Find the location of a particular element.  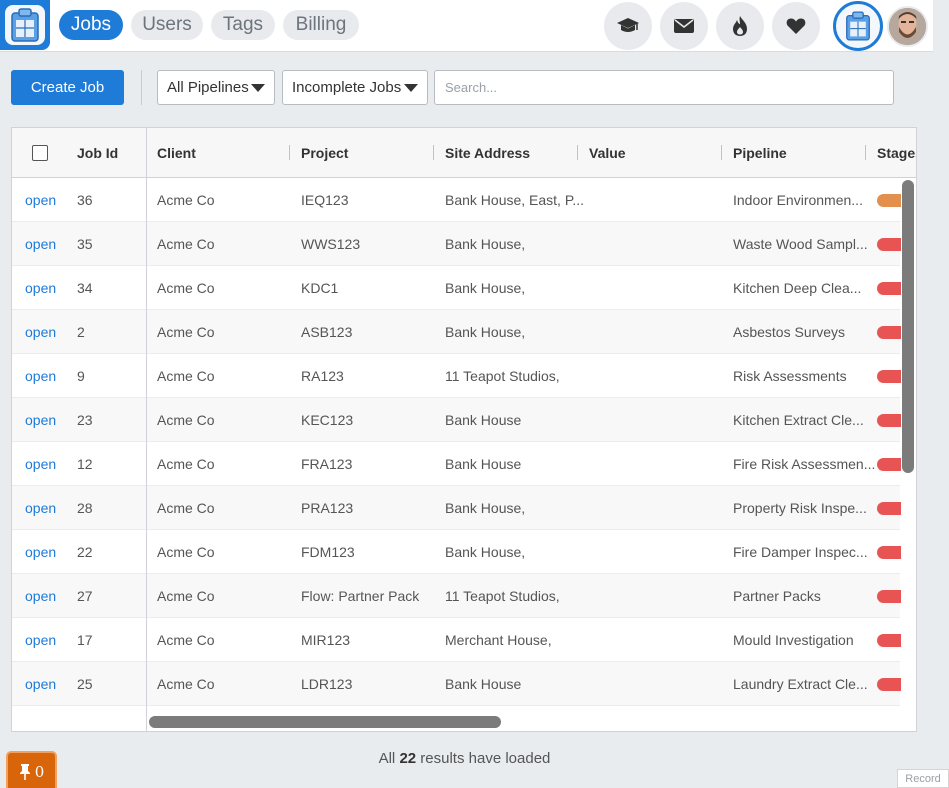

cell-pipeline: Asbestos Surveys is located at coordinates (789, 332).